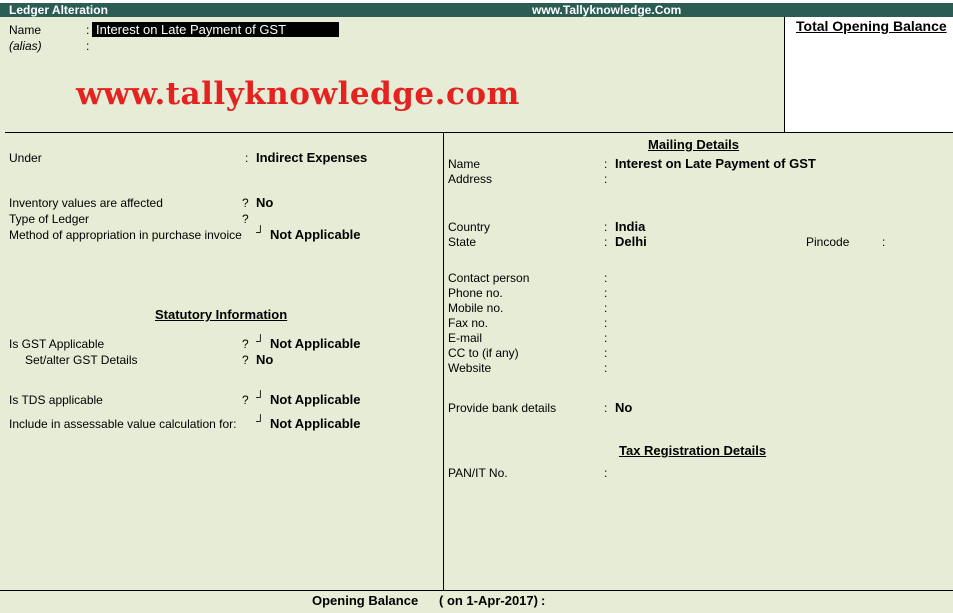 The height and width of the screenshot is (613, 953). I want to click on method-marker: ┘, so click(260, 232).